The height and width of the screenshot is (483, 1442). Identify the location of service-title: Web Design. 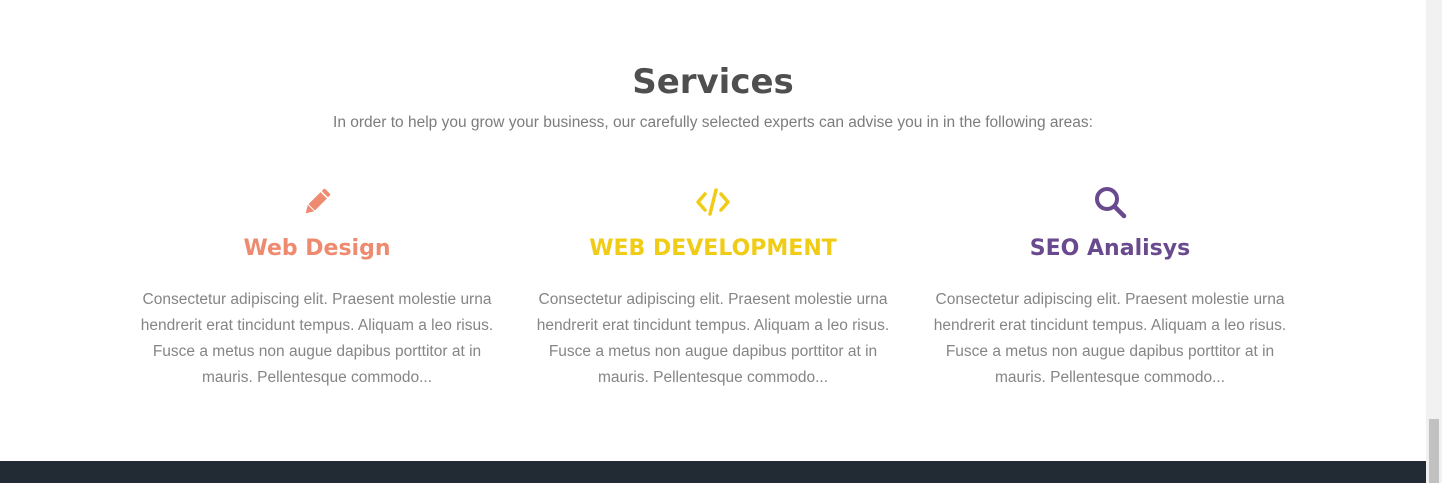
(317, 248).